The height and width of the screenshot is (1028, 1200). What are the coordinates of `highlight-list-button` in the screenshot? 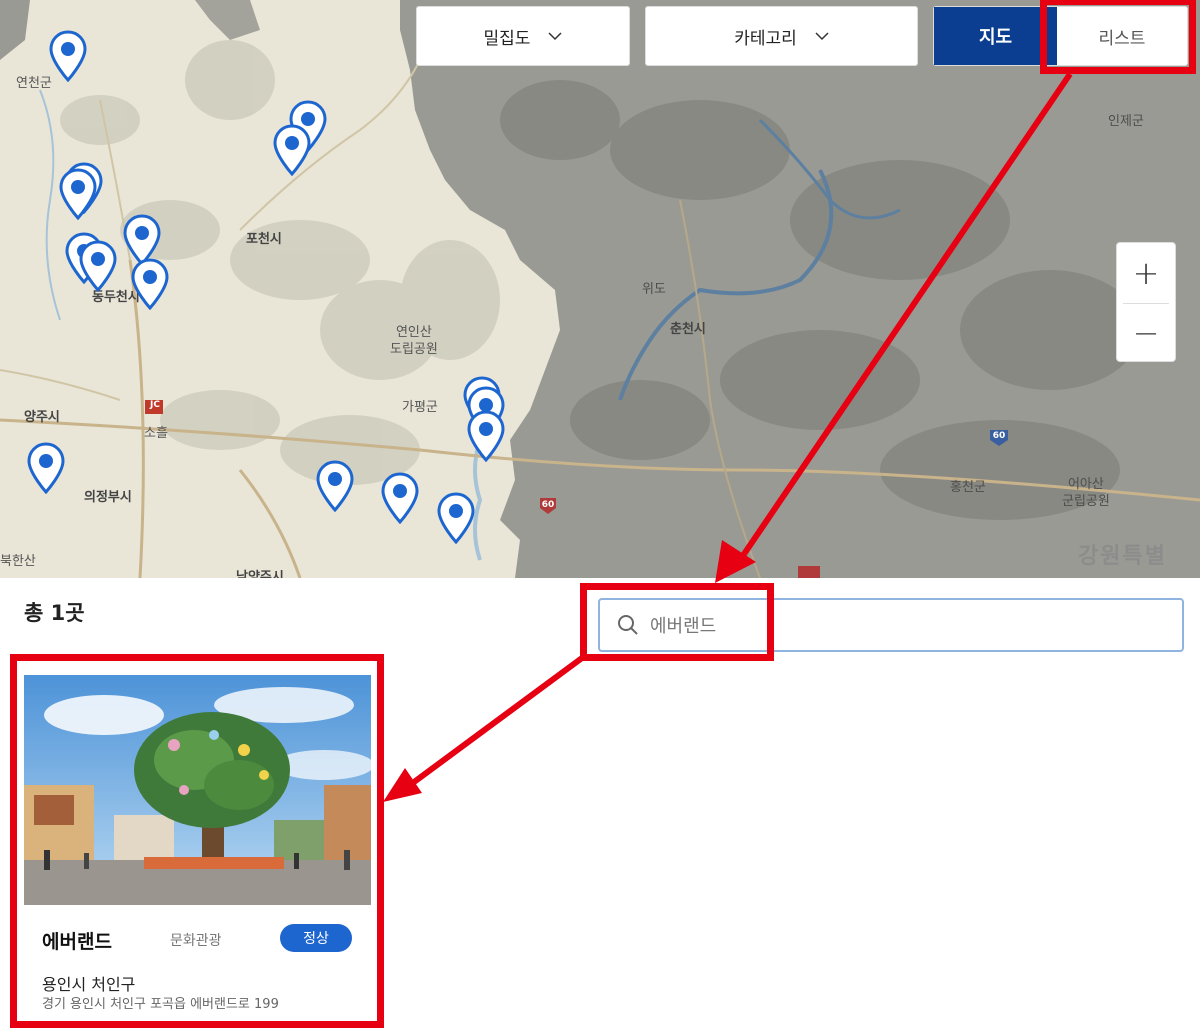 It's located at (1118, 37).